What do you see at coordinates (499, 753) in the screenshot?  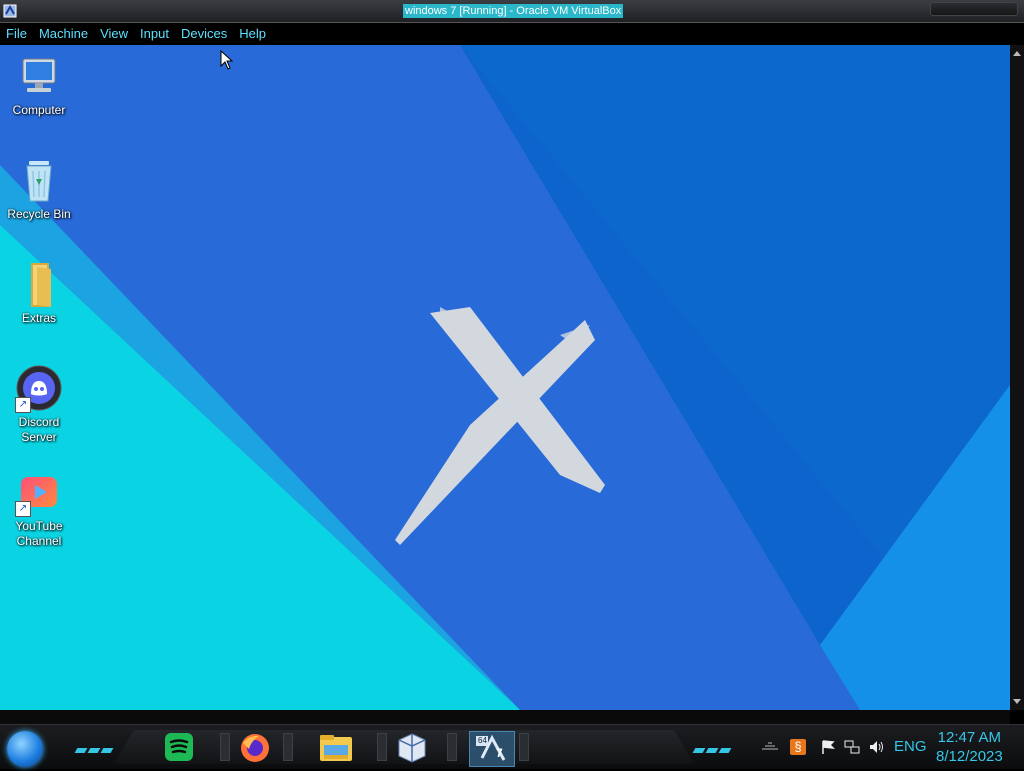 I see `vm-number: 7` at bounding box center [499, 753].